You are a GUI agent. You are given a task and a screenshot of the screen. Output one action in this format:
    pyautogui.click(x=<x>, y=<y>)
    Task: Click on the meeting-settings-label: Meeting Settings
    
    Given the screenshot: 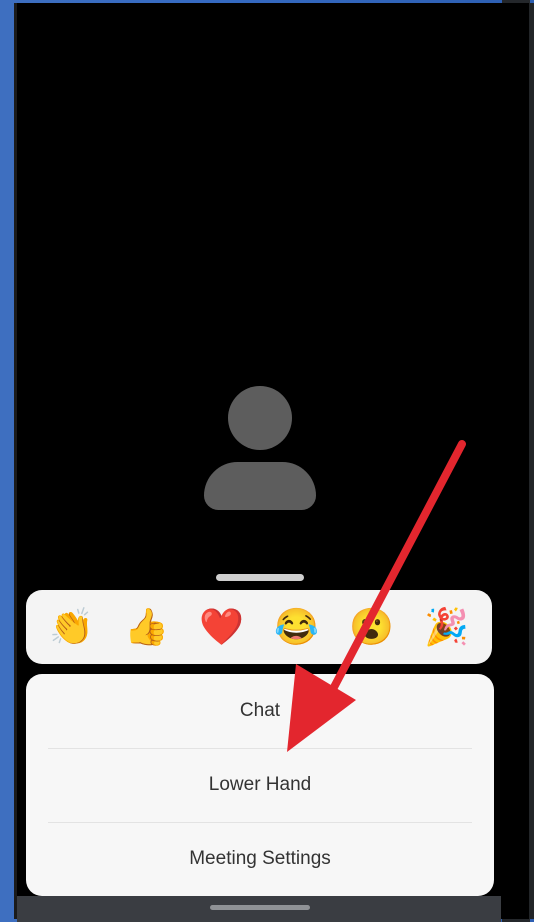 What is the action you would take?
    pyautogui.click(x=260, y=858)
    